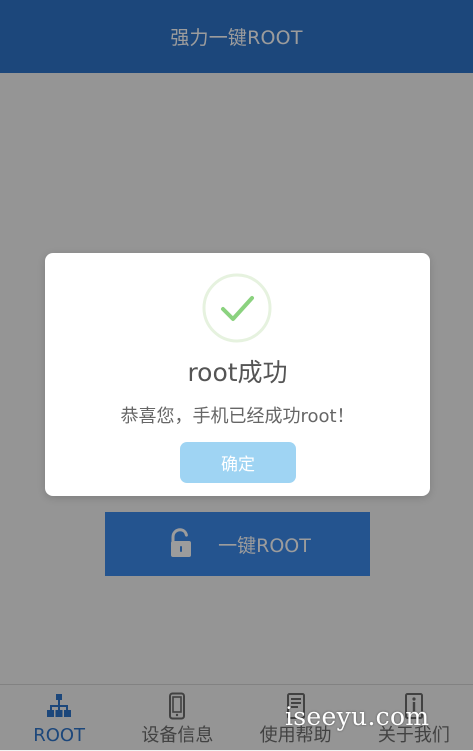  What do you see at coordinates (237, 308) in the screenshot?
I see `check-icon` at bounding box center [237, 308].